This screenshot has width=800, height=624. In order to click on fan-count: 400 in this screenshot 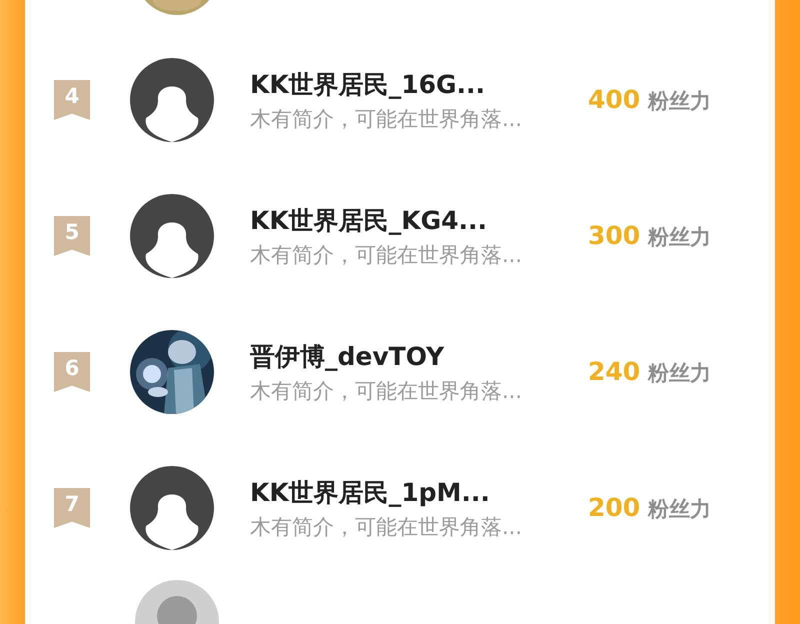, I will do `click(614, 99)`.